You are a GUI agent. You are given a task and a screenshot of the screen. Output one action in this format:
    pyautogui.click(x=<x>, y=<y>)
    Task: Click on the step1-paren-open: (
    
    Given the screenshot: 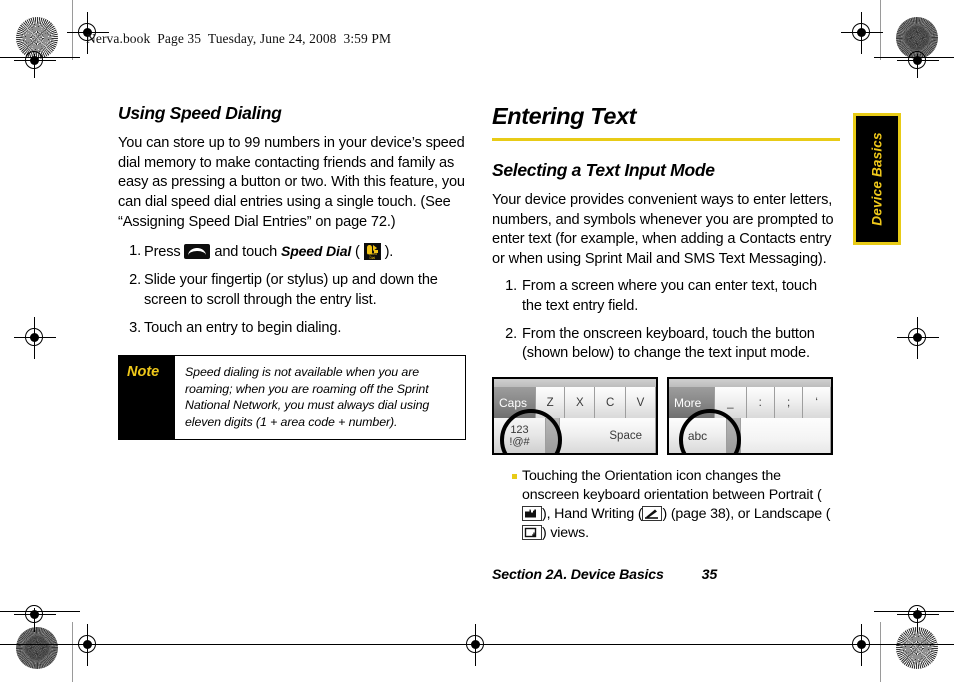 What is the action you would take?
    pyautogui.click(x=357, y=252)
    